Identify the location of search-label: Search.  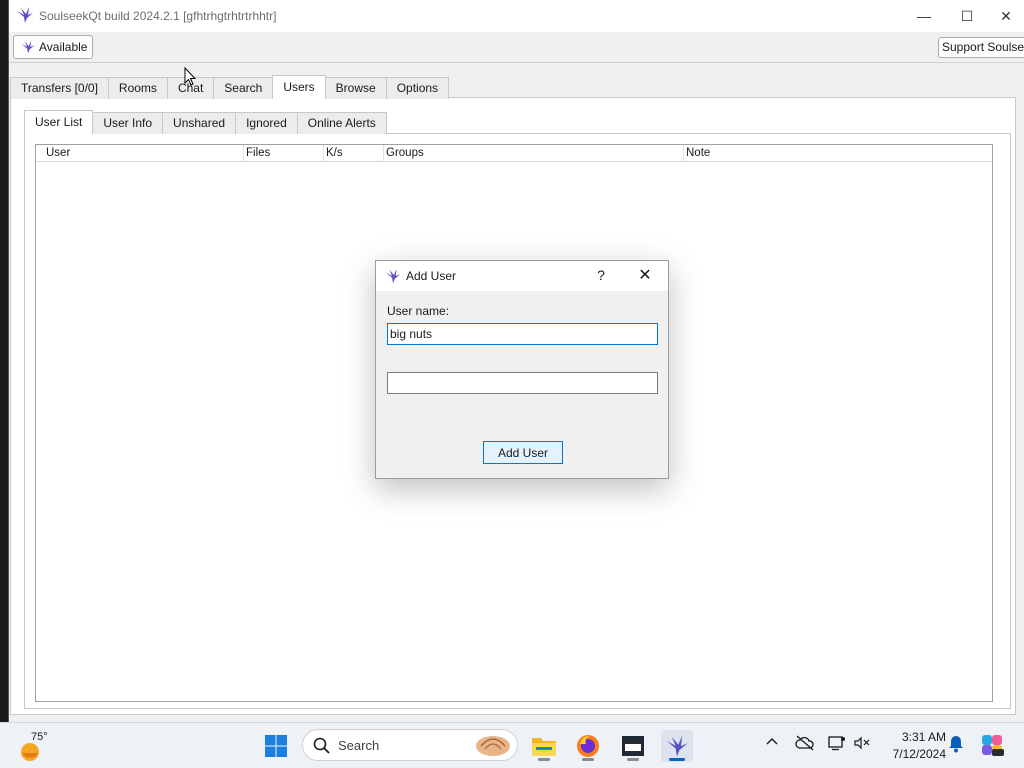
(359, 745).